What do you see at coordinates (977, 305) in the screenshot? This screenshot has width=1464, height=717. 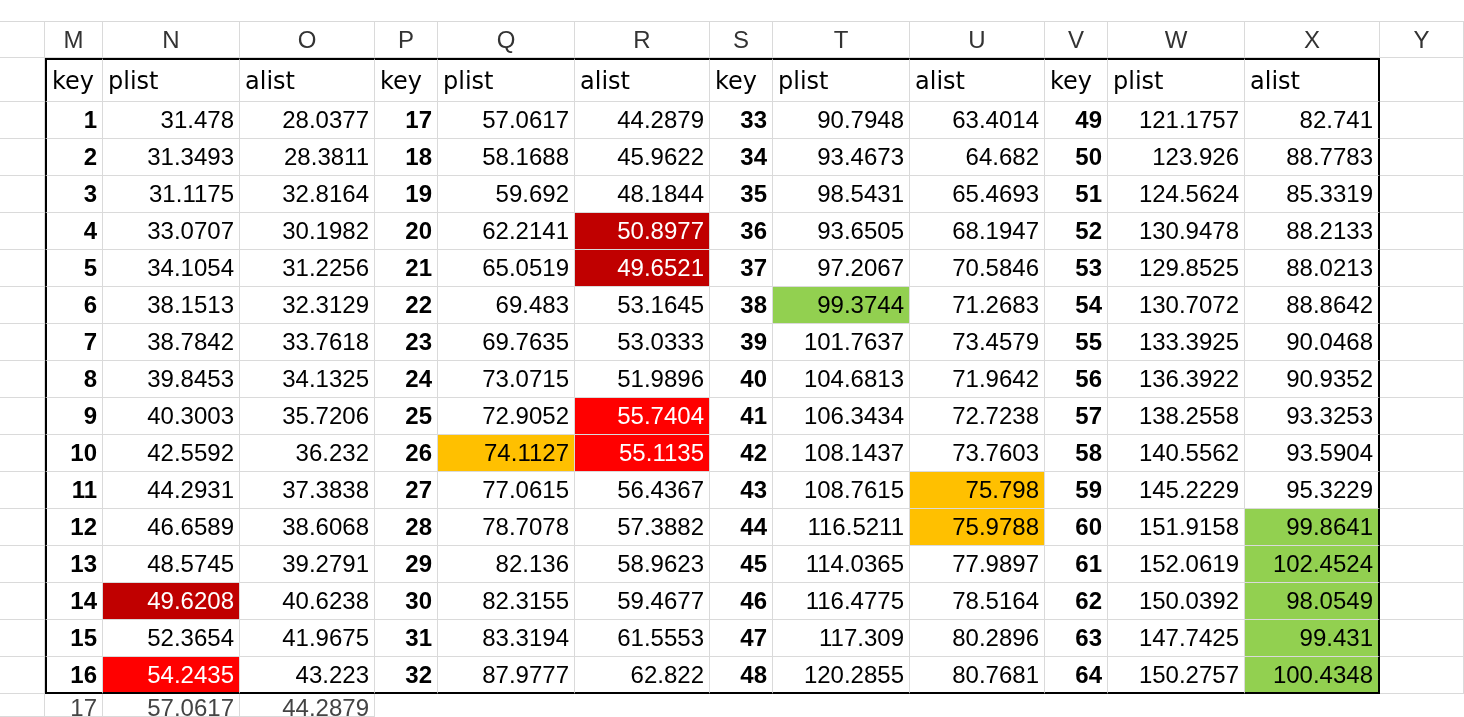 I see `table-cell: 71.2683` at bounding box center [977, 305].